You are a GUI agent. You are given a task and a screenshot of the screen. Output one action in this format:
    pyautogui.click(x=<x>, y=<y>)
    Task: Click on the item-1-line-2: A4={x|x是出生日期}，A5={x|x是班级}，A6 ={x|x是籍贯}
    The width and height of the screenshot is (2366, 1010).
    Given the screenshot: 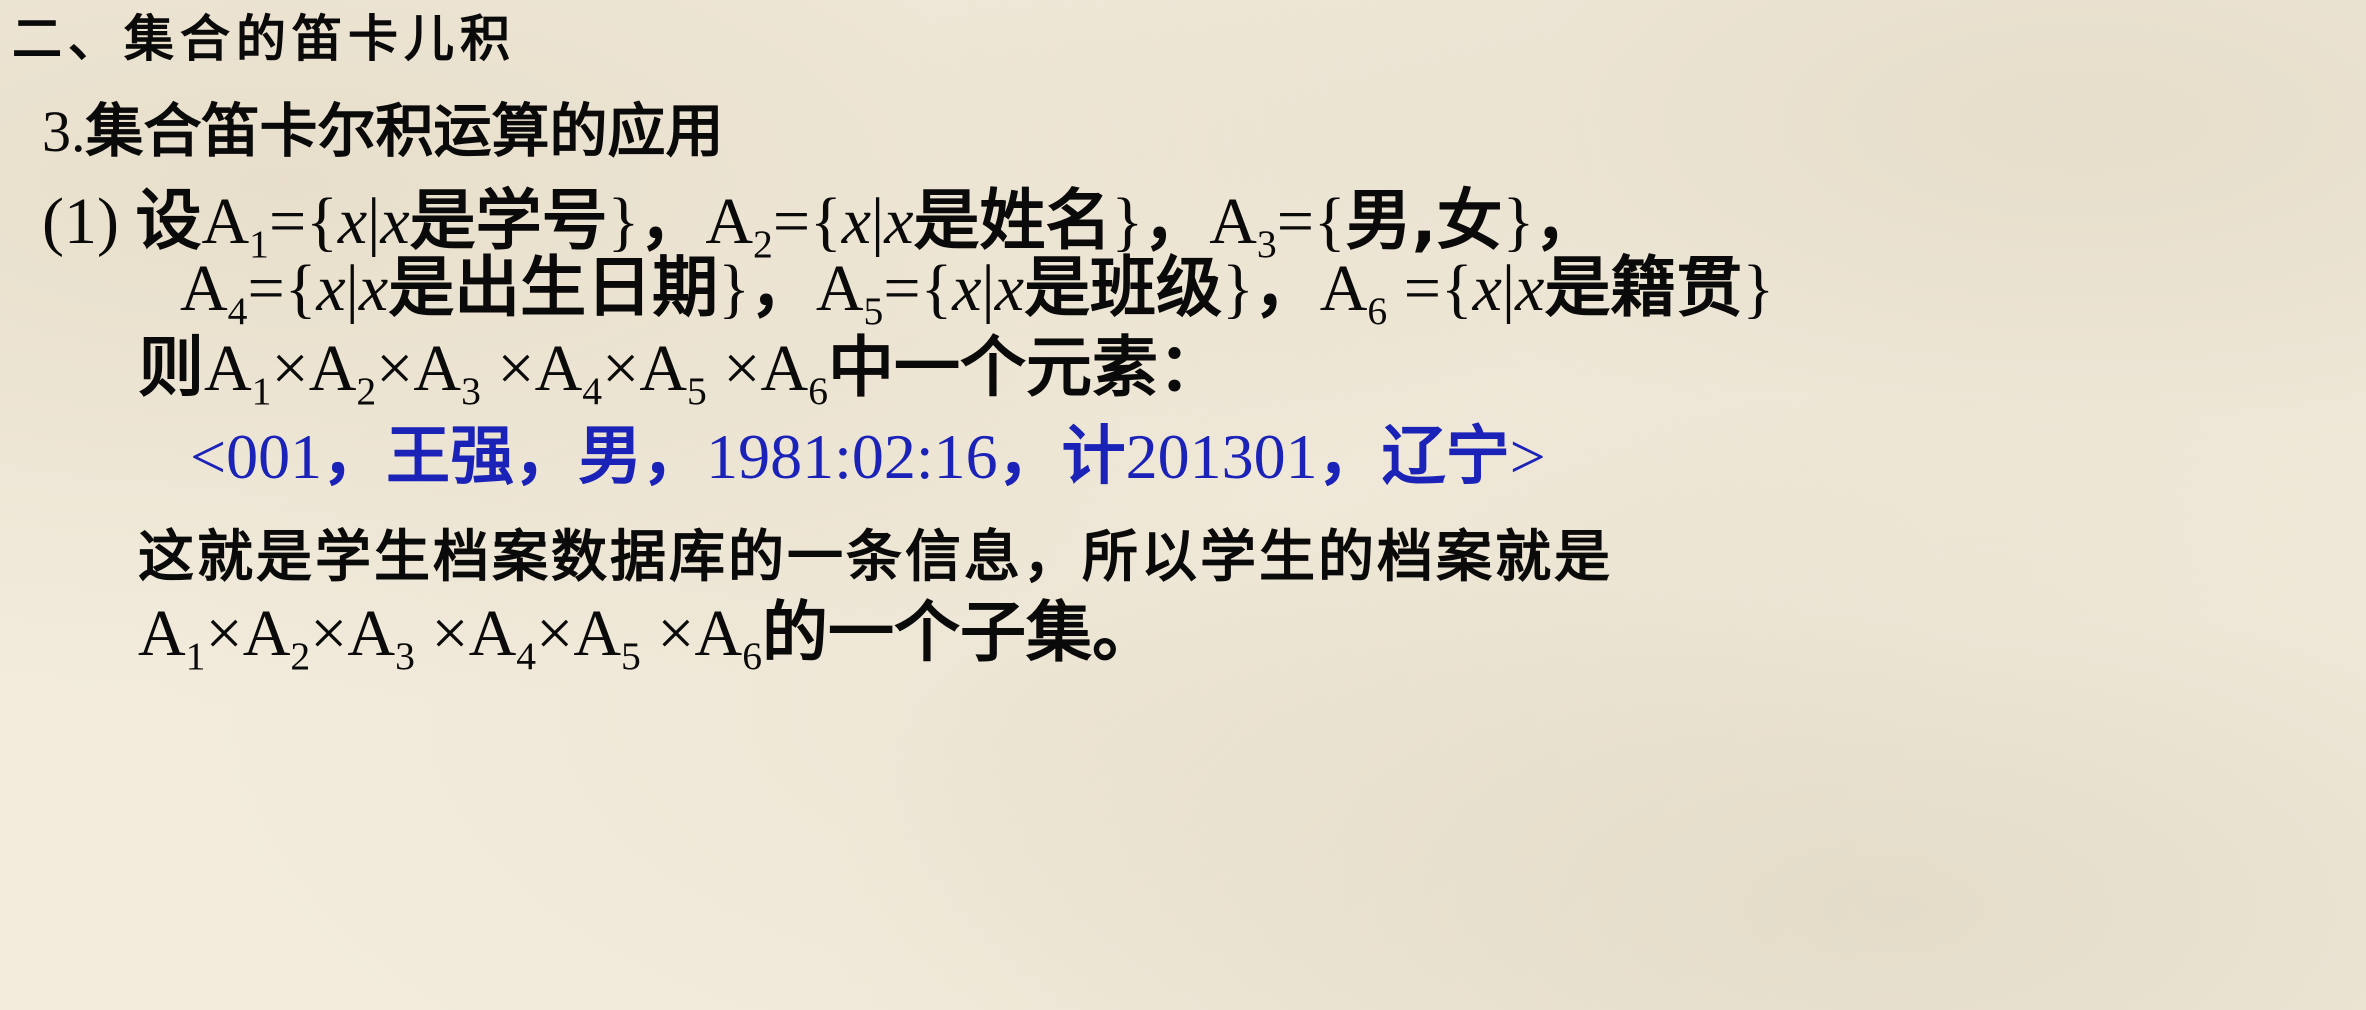 What is the action you would take?
    pyautogui.click(x=977, y=291)
    